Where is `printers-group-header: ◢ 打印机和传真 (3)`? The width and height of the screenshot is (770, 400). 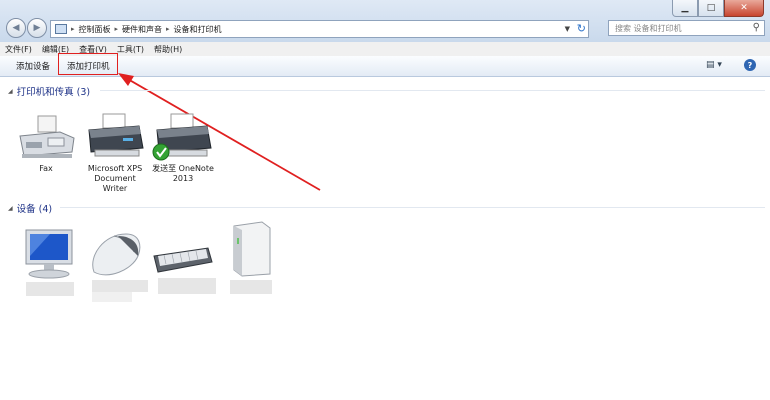
printers-group-header: ◢ 打印机和传真 (3) is located at coordinates (49, 91).